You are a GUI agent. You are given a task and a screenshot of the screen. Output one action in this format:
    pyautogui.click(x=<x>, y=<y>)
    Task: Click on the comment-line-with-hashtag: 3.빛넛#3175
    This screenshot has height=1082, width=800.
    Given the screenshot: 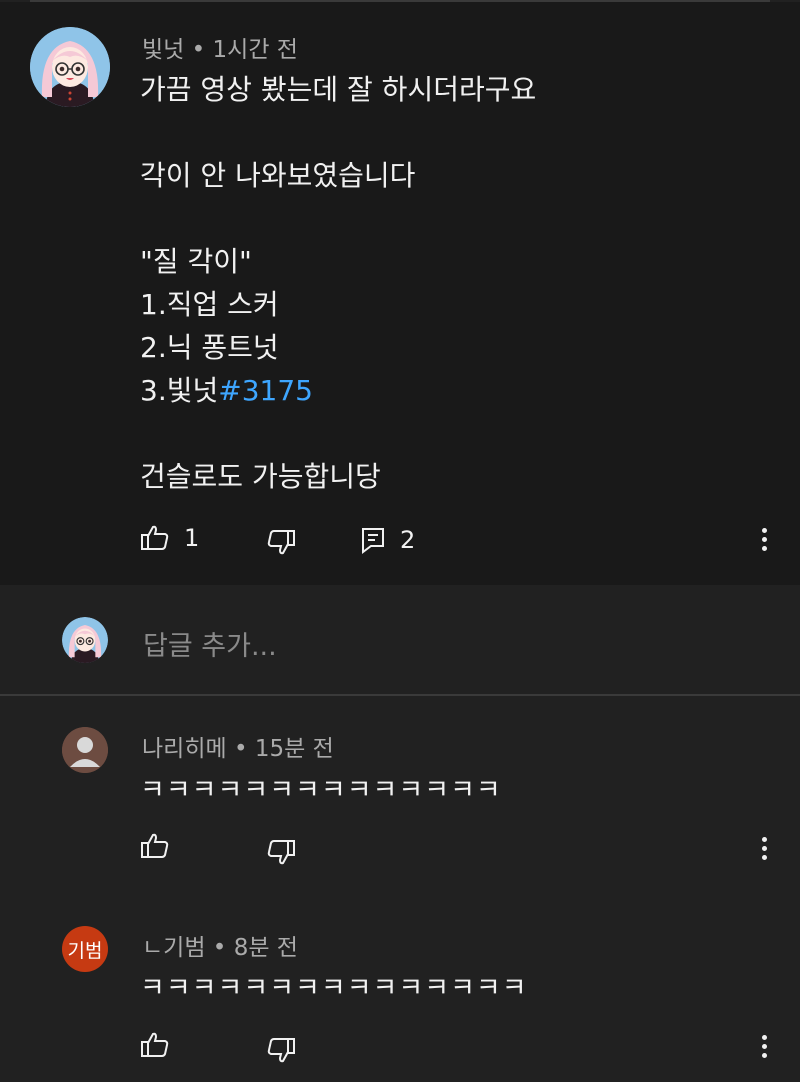 What is the action you would take?
    pyautogui.click(x=338, y=390)
    